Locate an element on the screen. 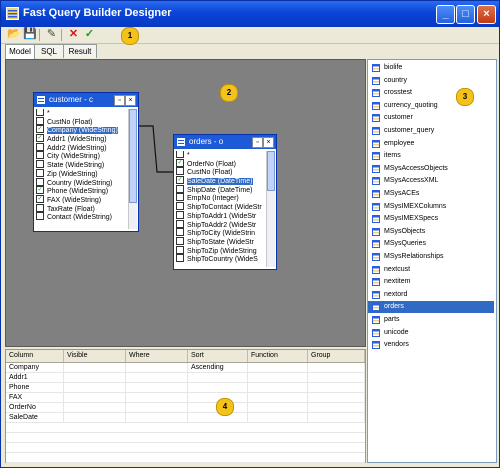 The width and height of the screenshot is (500, 468). title-bar: Fast Query Builder Designer _ □ × is located at coordinates (250, 14).